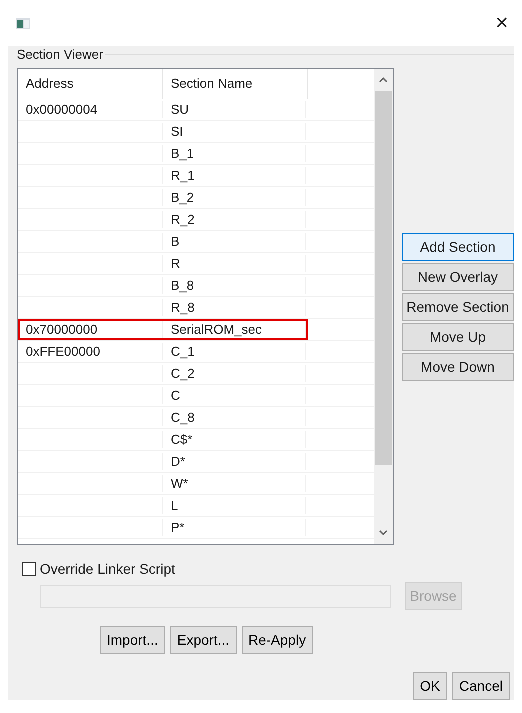 This screenshot has width=522, height=713. What do you see at coordinates (163, 175) in the screenshot?
I see `table-row: R_1` at bounding box center [163, 175].